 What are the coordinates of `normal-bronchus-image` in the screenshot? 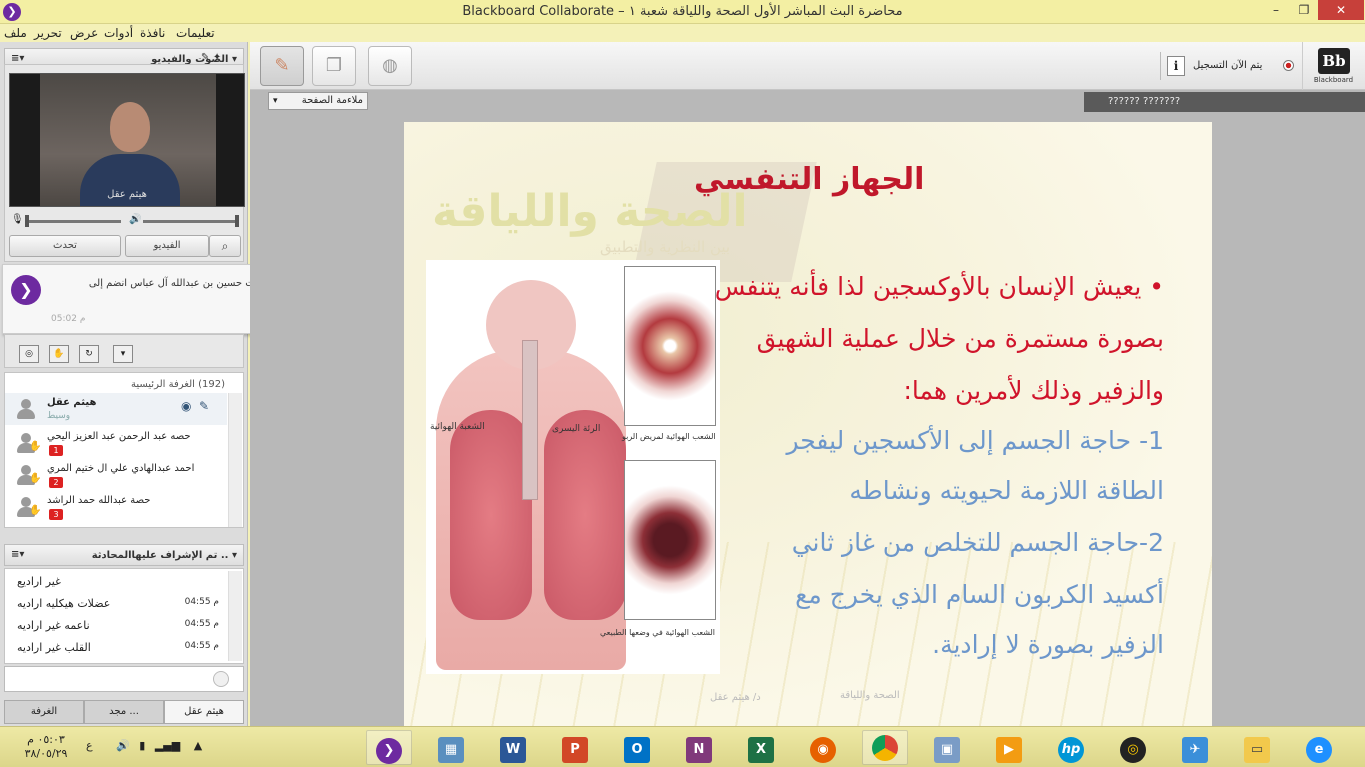 It's located at (670, 540).